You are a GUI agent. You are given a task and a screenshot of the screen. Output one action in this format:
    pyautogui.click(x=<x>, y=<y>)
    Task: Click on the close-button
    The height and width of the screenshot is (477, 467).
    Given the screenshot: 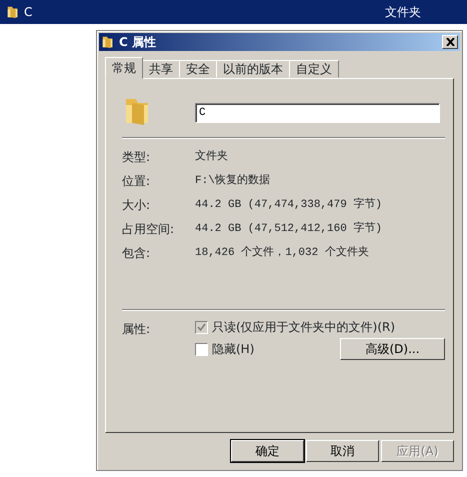 What is the action you would take?
    pyautogui.click(x=450, y=42)
    